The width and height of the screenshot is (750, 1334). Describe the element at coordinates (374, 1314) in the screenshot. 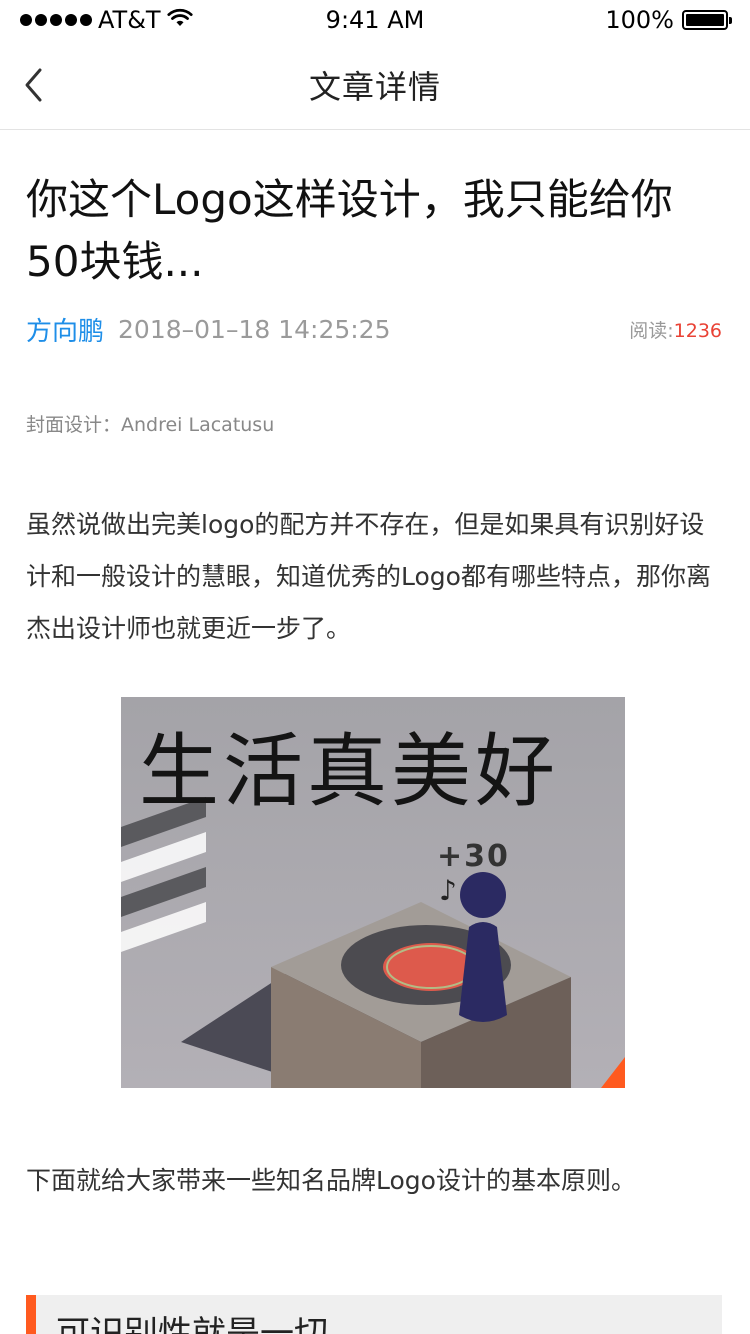

I see `section-heading: 可识别性就是一切` at that location.